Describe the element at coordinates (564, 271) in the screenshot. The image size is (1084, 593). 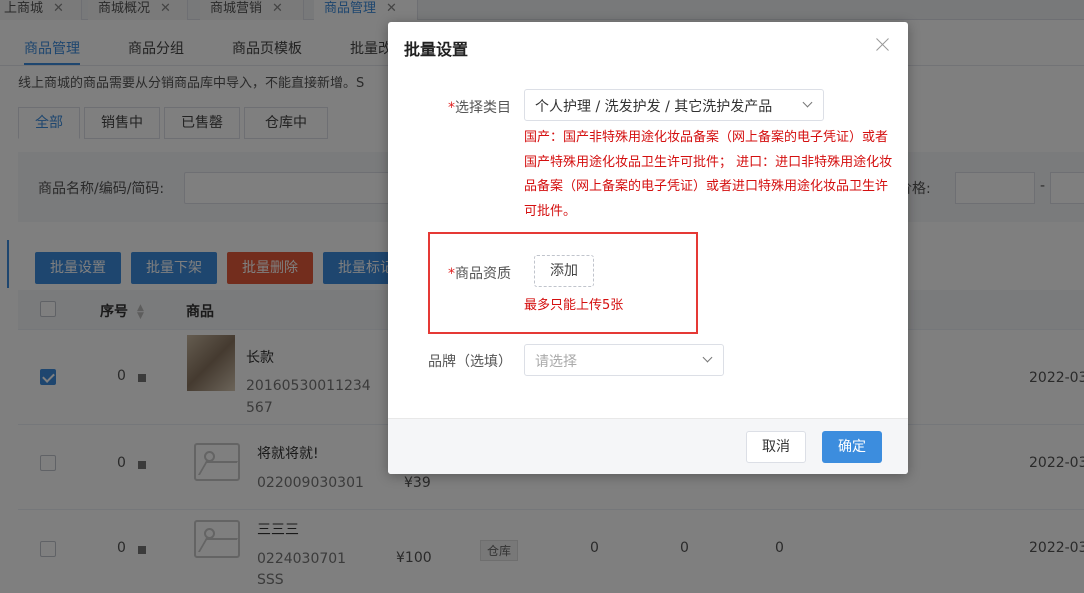
I see `add-qualification-button: 添加` at that location.